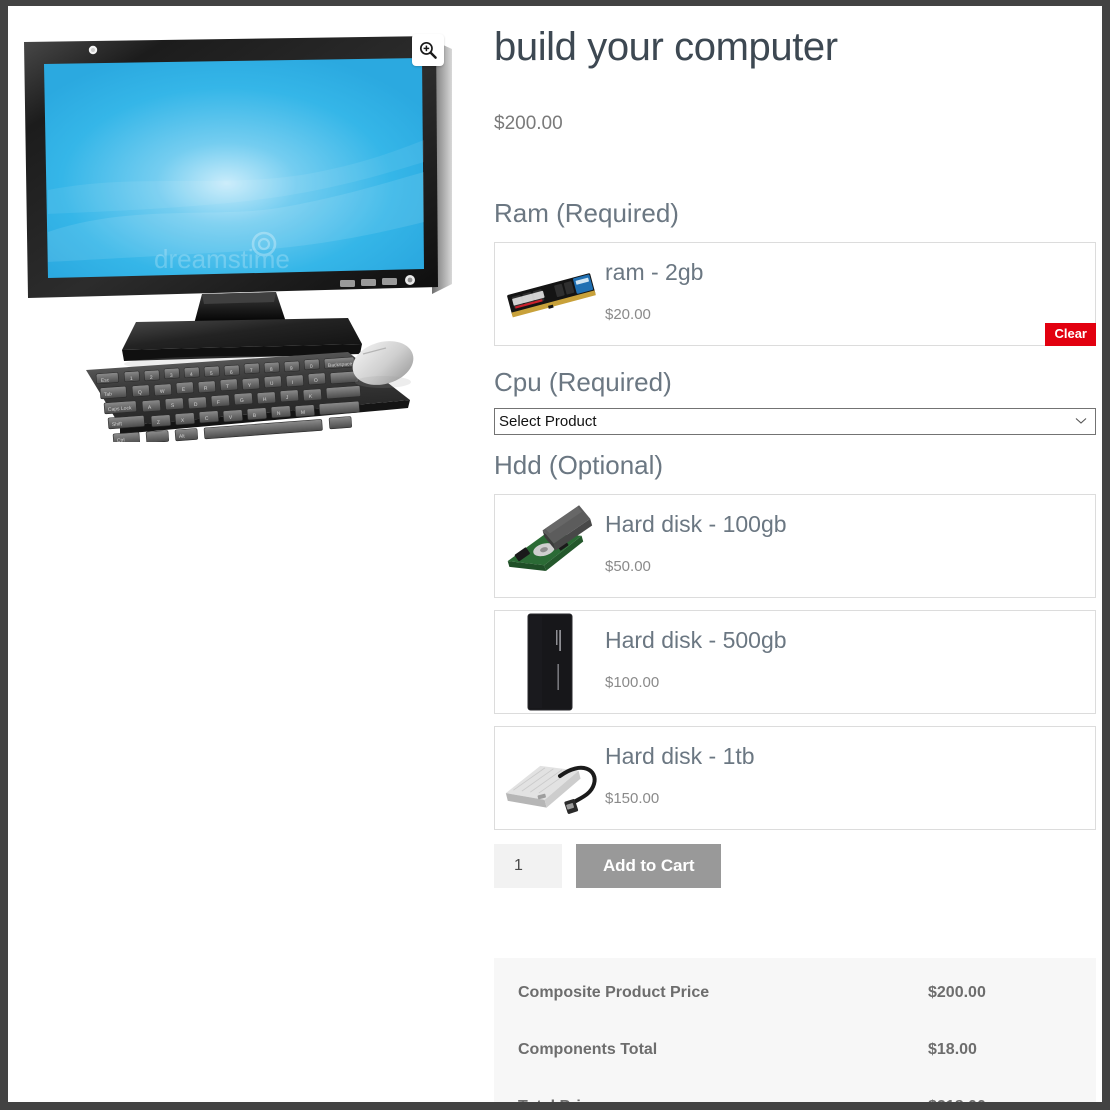 Image resolution: width=1110 pixels, height=1110 pixels. What do you see at coordinates (795, 777) in the screenshot?
I see `hdd-option-1tb: Hard disk - 1tb $150.00` at bounding box center [795, 777].